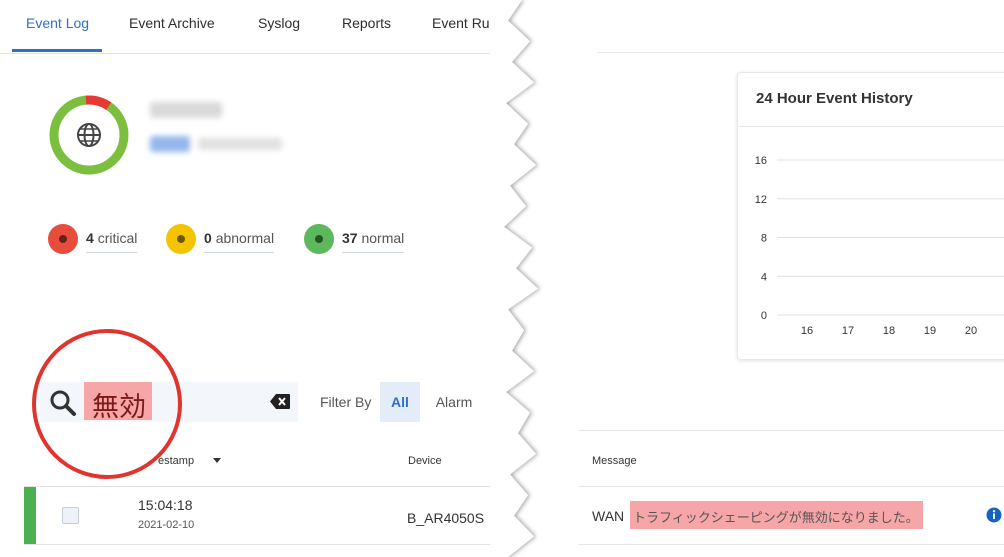  What do you see at coordinates (971, 331) in the screenshot?
I see `chart-x-tick-label: 20` at bounding box center [971, 331].